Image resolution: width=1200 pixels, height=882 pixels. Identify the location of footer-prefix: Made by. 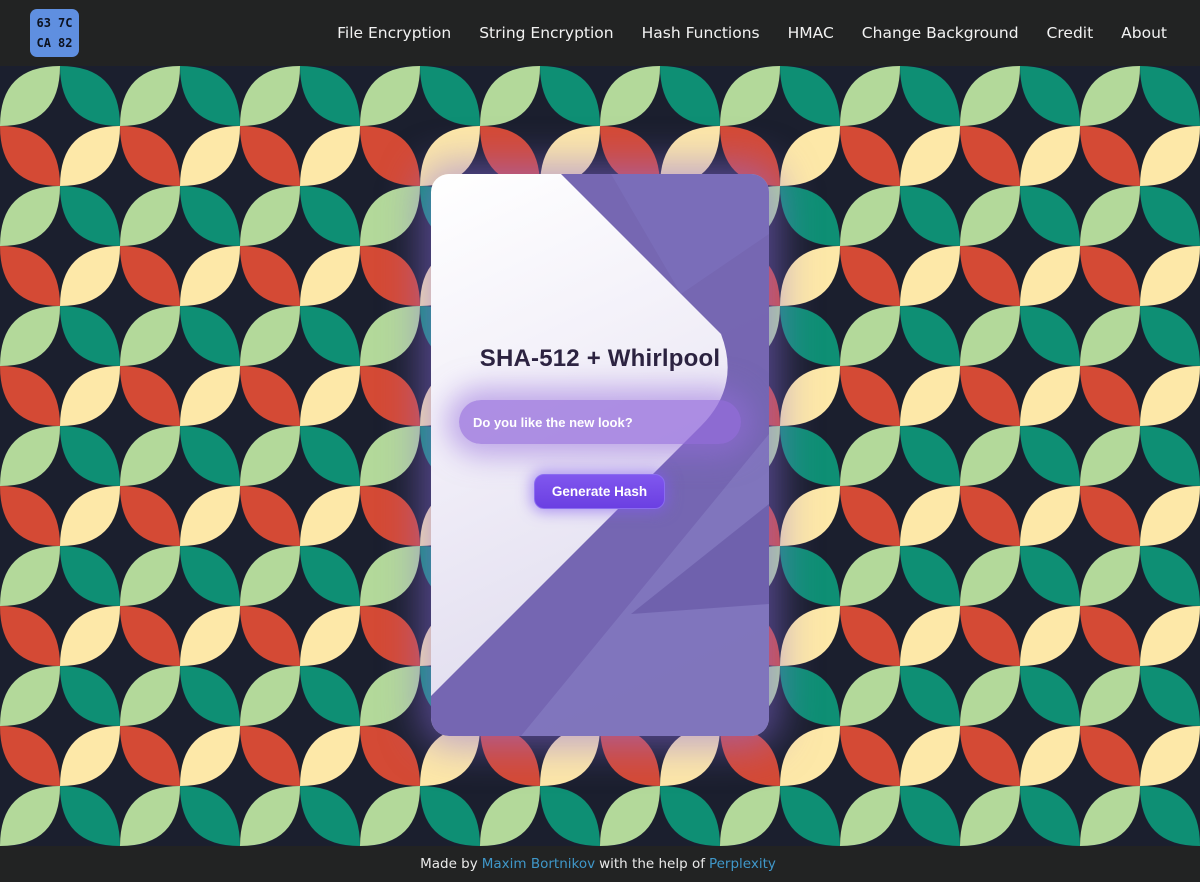
(449, 864).